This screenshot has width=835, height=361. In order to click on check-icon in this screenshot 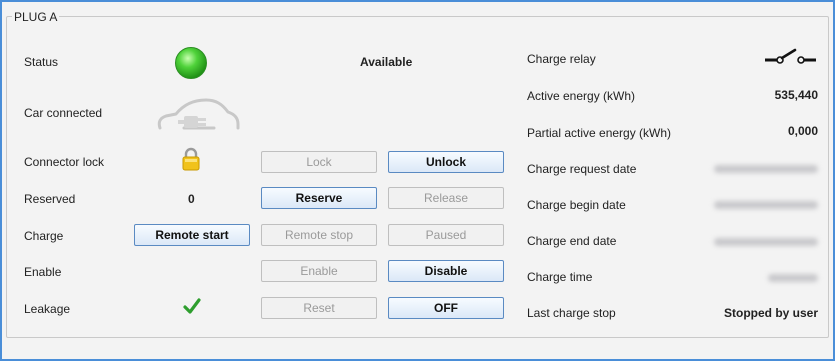, I will do `click(192, 307)`.